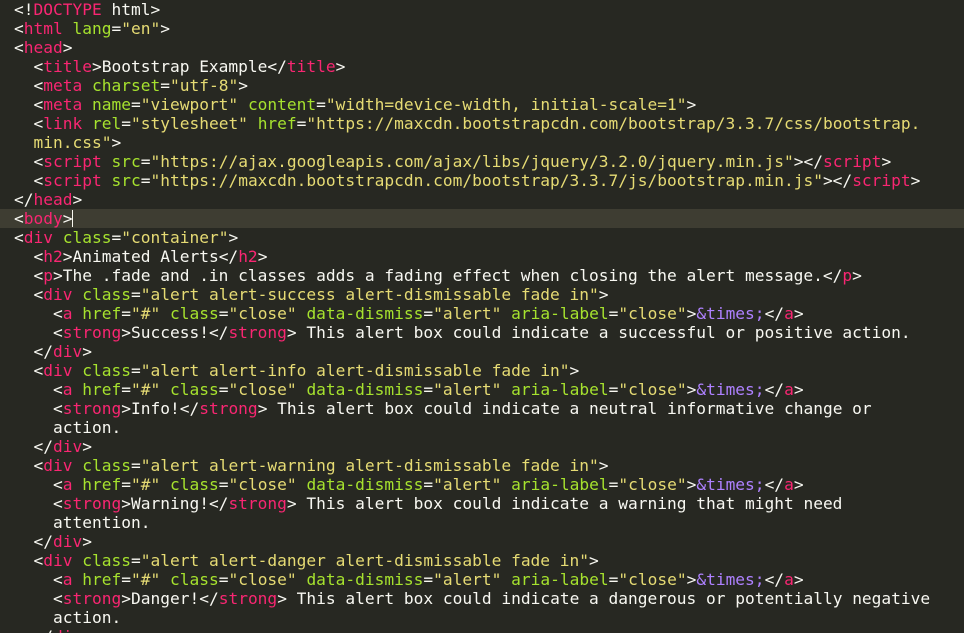 The image size is (964, 633). Describe the element at coordinates (72, 161) in the screenshot. I see `code-tag-name: script` at that location.